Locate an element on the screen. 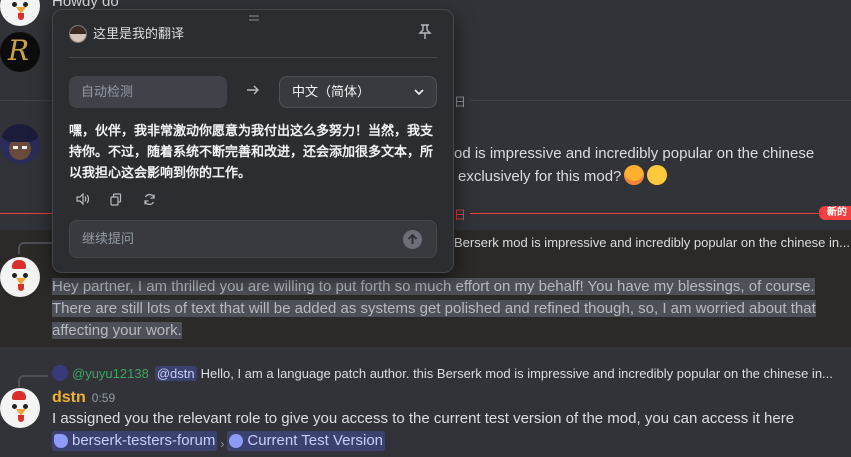  popup-divider is located at coordinates (253, 57).